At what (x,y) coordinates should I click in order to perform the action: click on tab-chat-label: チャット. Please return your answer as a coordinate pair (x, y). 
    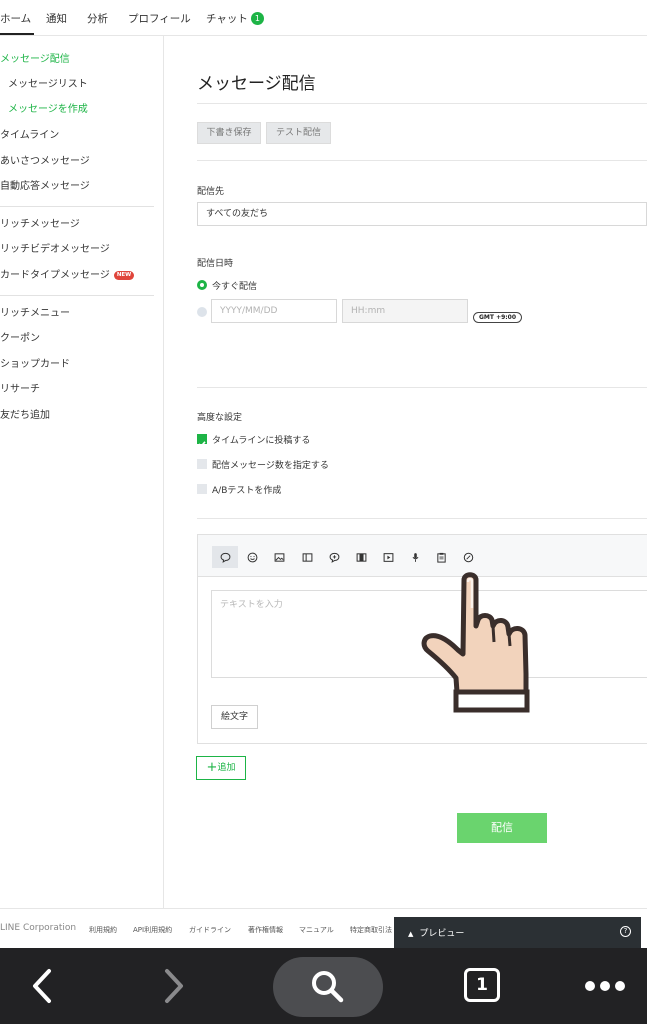
    Looking at the image, I should click on (227, 19).